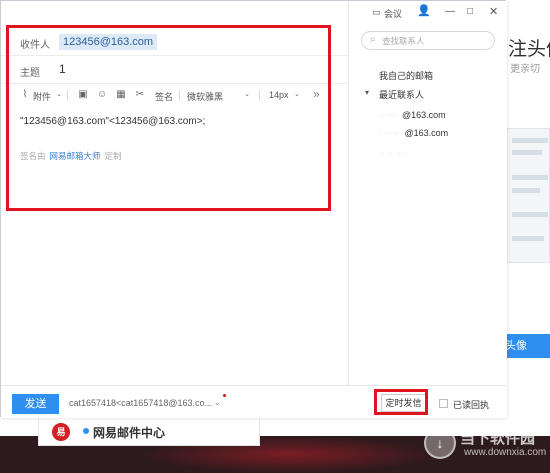 The width and height of the screenshot is (550, 473). I want to click on status-dot-icon, so click(86, 431).